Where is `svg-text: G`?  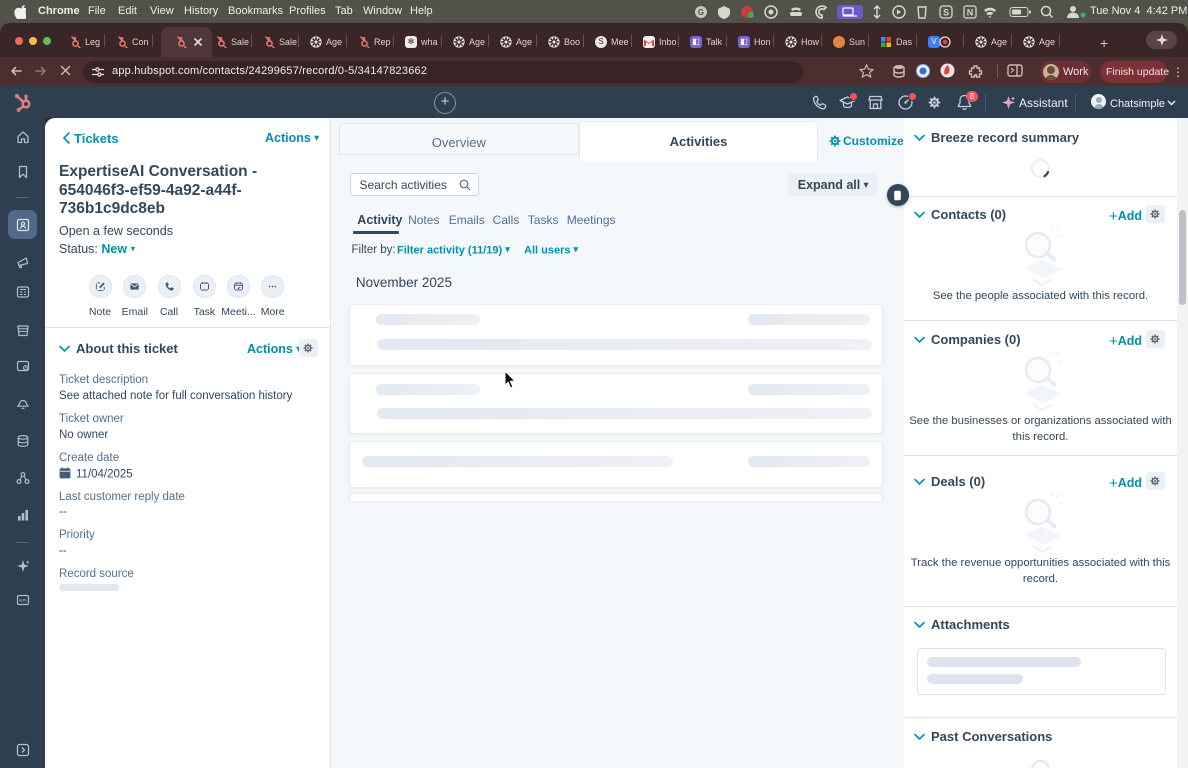
svg-text: G is located at coordinates (701, 12).